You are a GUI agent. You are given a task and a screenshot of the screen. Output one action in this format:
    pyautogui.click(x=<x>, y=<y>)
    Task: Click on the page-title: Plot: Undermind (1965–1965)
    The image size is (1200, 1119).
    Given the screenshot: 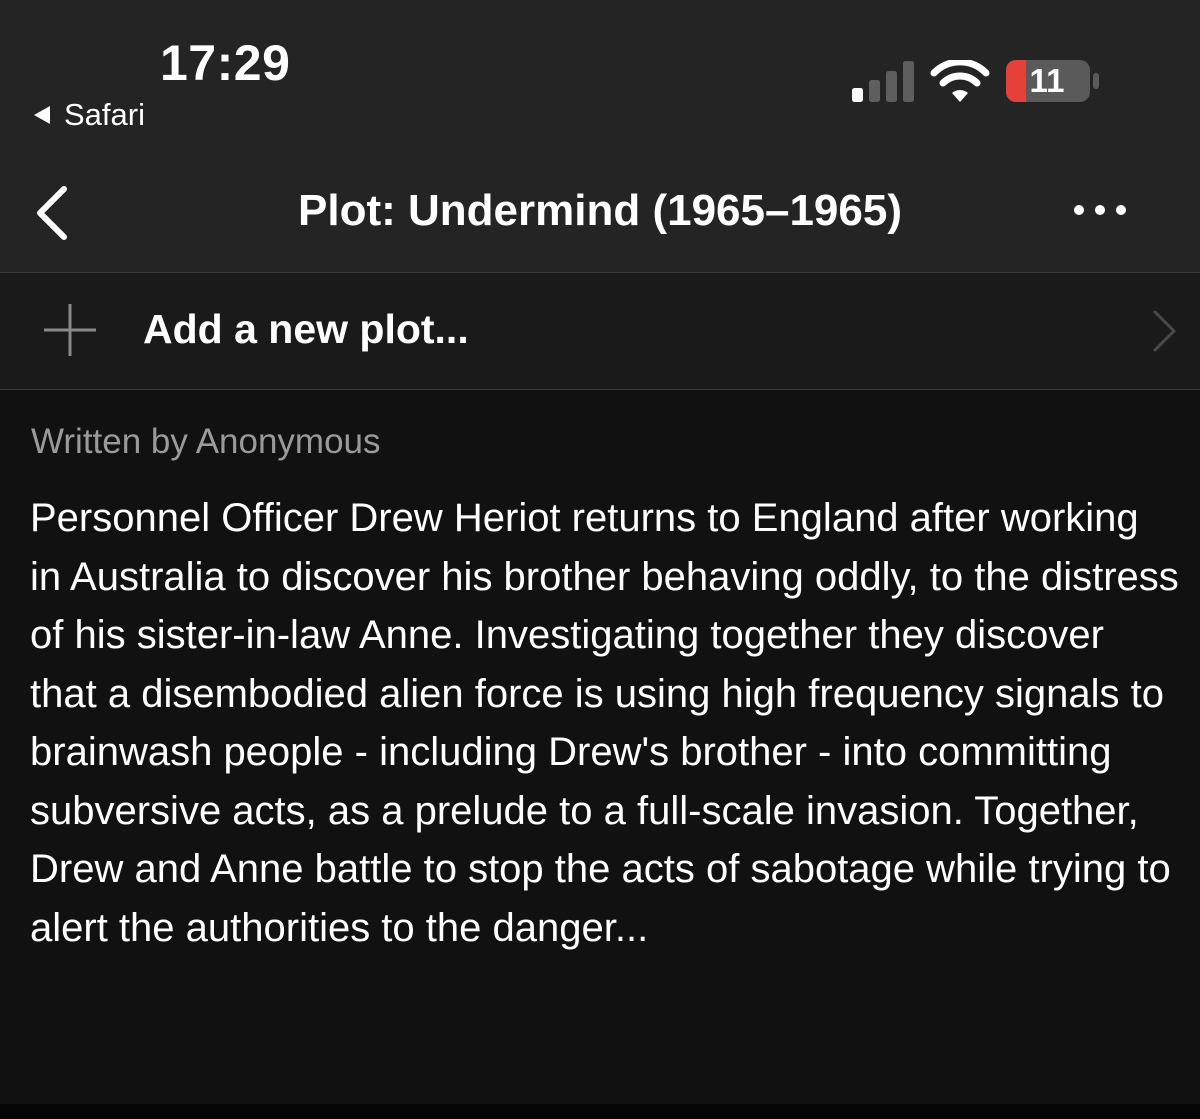 What is the action you would take?
    pyautogui.click(x=600, y=210)
    